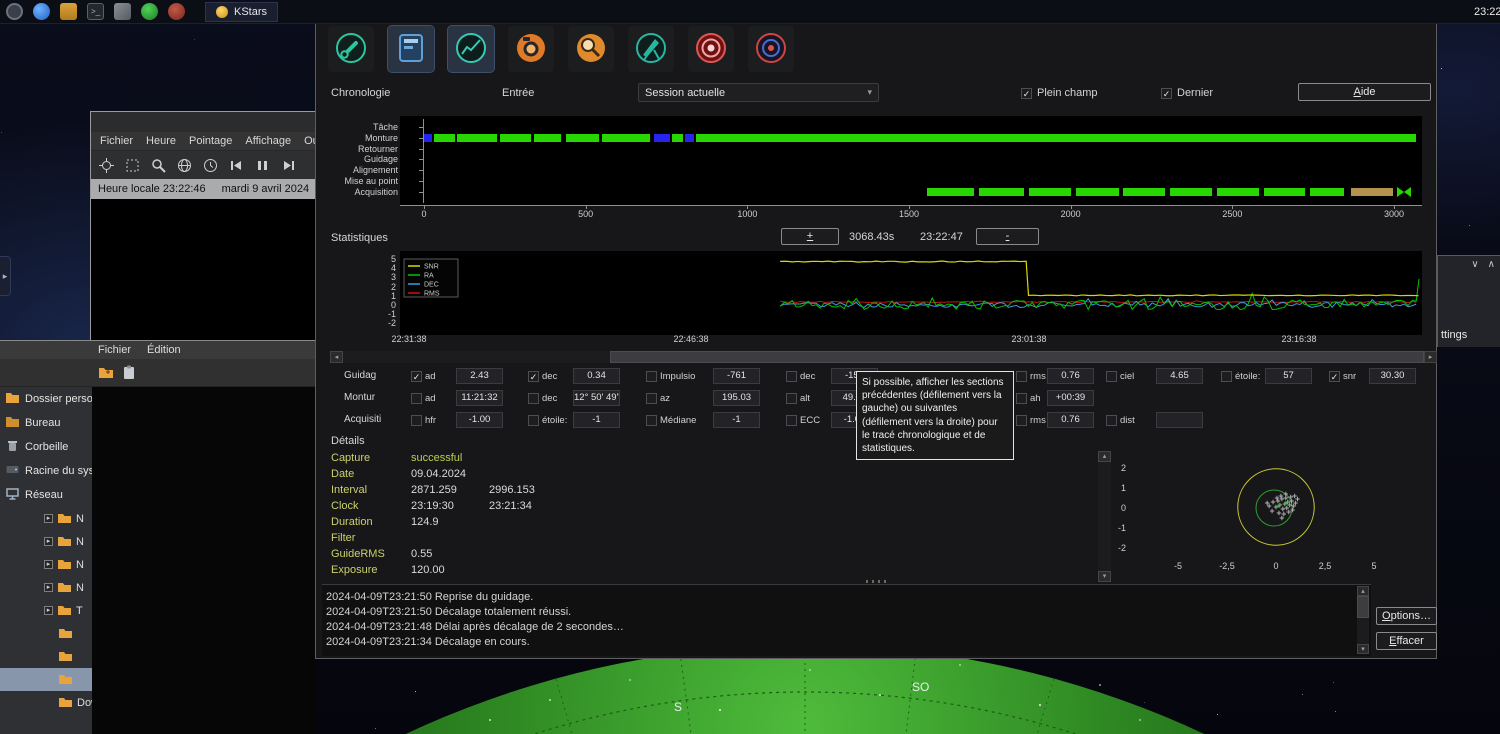 This screenshot has height=734, width=1500. What do you see at coordinates (105, 372) in the screenshot?
I see `new-folder-icon` at bounding box center [105, 372].